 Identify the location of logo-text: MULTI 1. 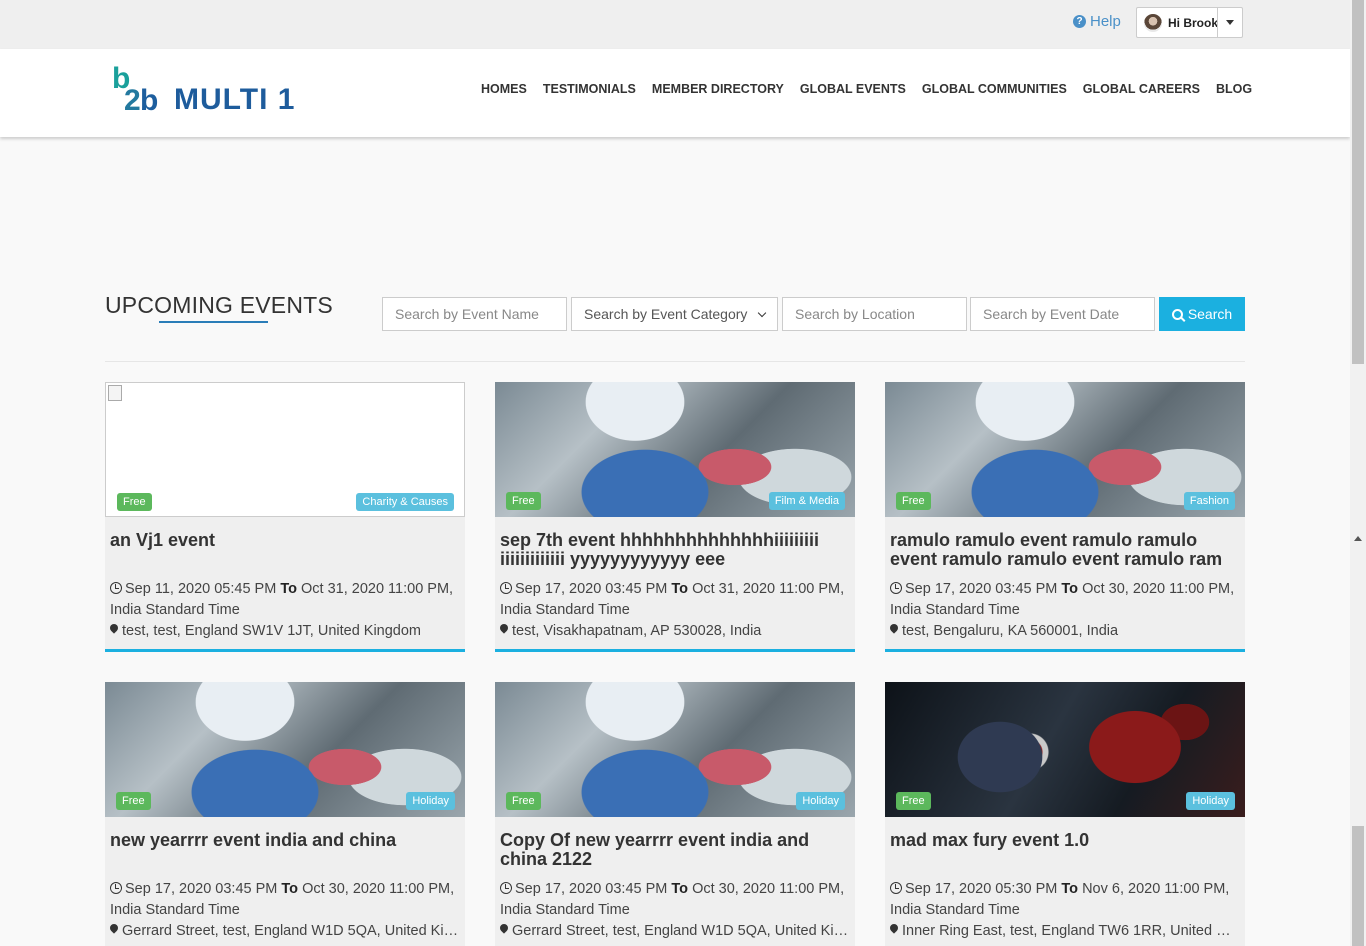
(235, 99).